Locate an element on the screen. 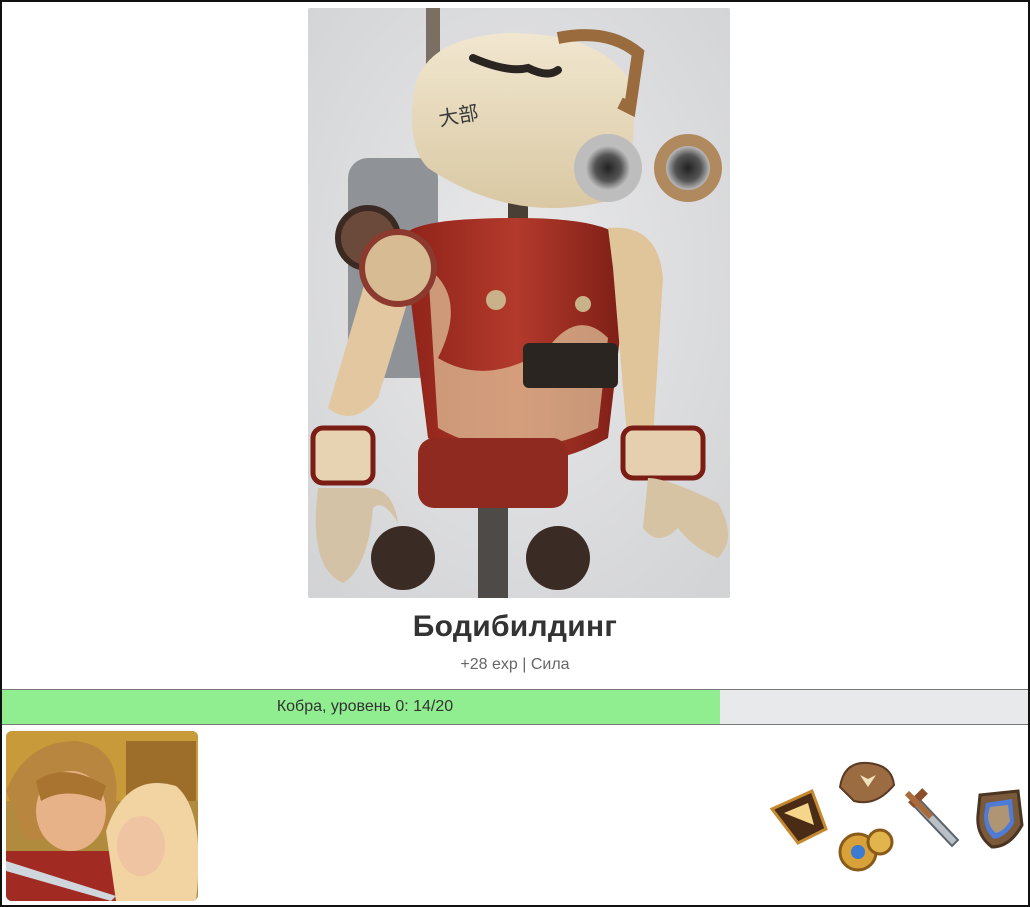 Image resolution: width=1030 pixels, height=907 pixels. hat-icon is located at coordinates (867, 785).